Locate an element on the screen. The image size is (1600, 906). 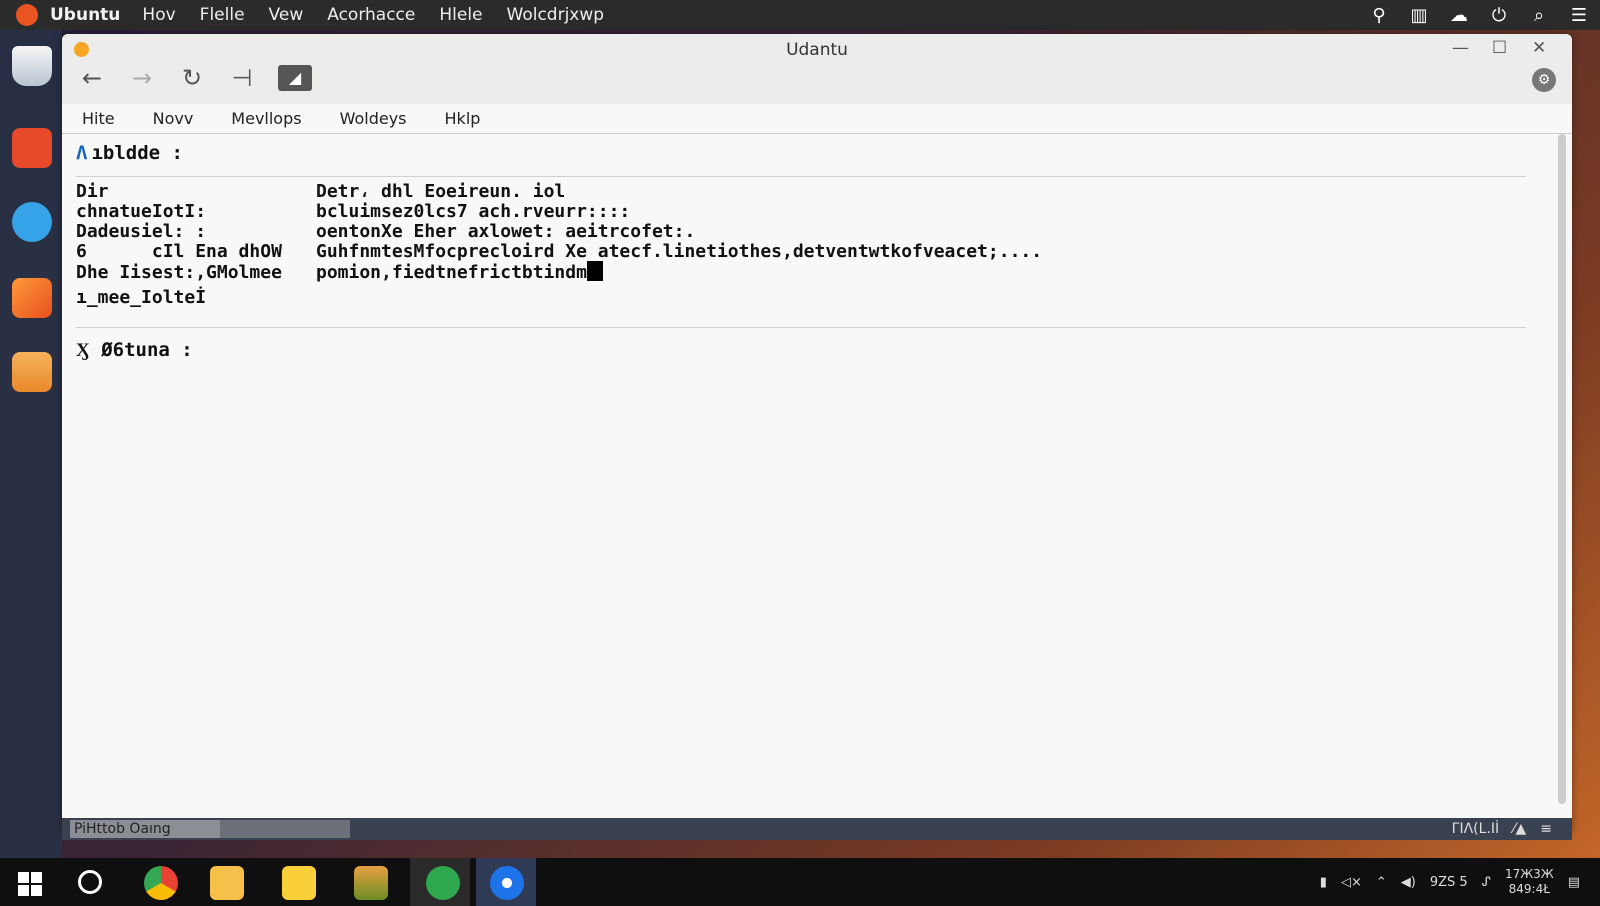
row-key: Dhe Iisest:,GMolmee is located at coordinates (179, 272).